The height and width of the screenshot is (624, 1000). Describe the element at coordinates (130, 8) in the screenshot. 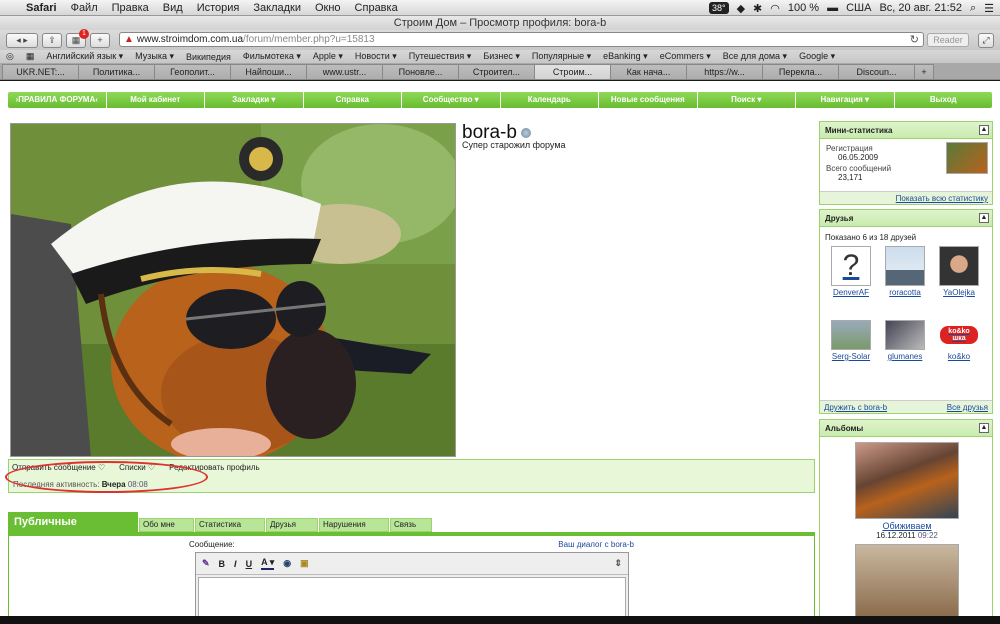

I see `menu-edit: Правка` at that location.